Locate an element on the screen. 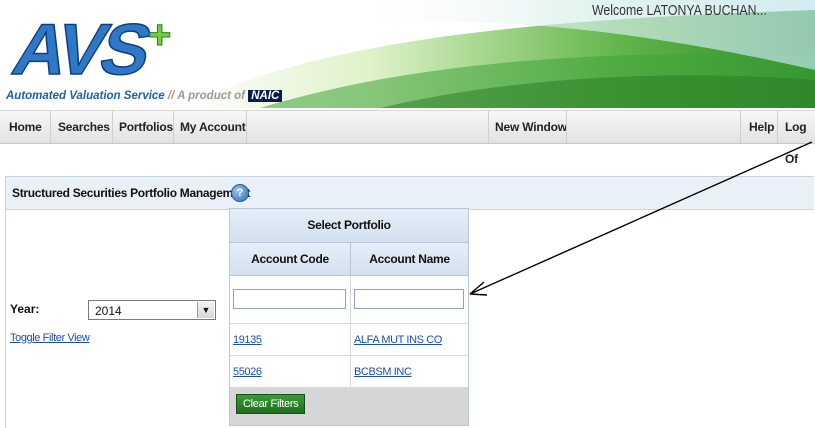 The height and width of the screenshot is (428, 815). nav-portfolios: Portfolios is located at coordinates (146, 127).